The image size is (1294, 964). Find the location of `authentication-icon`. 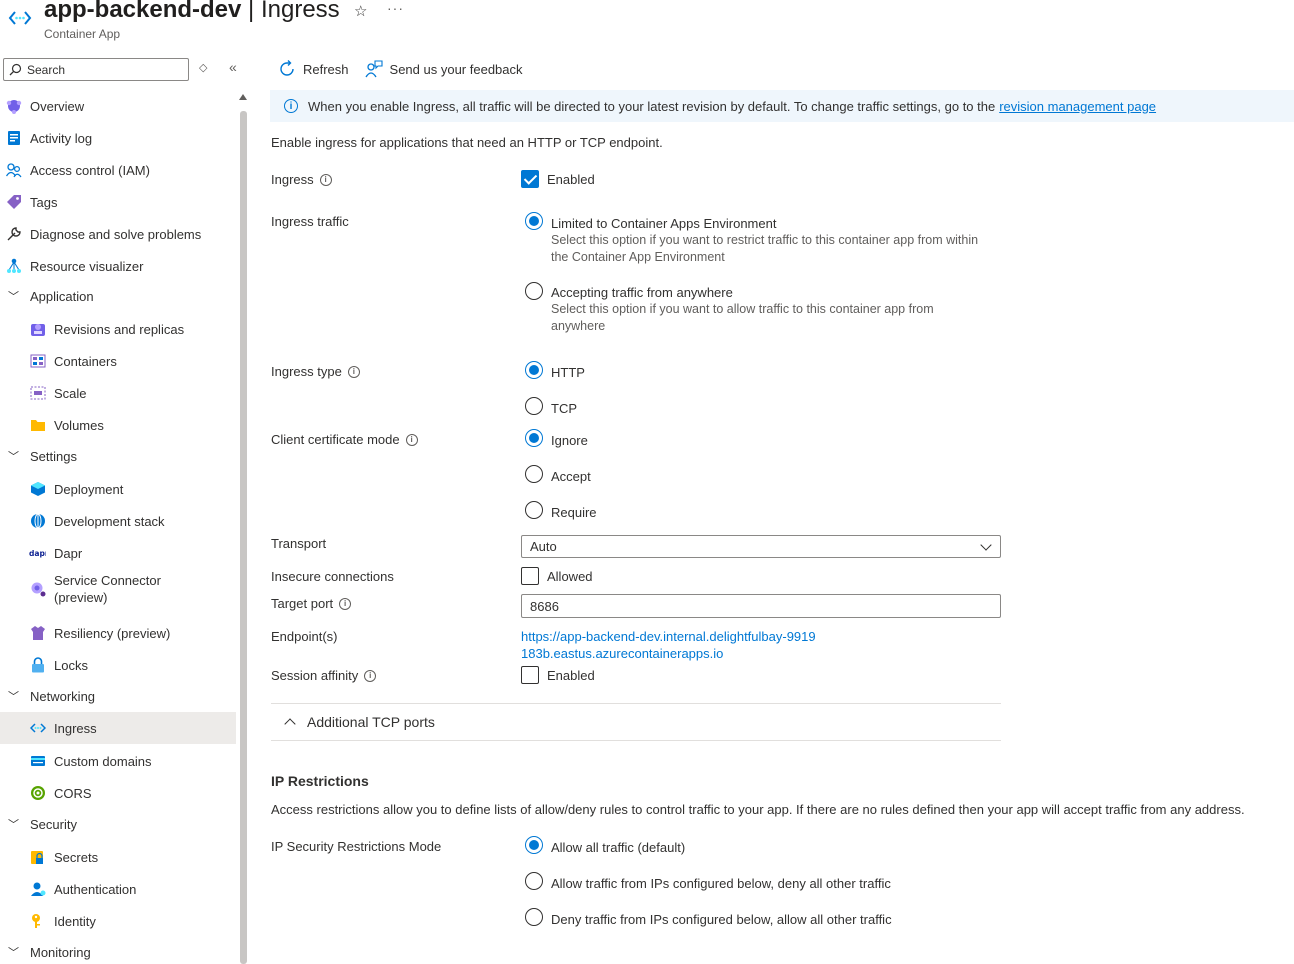

authentication-icon is located at coordinates (37, 889).